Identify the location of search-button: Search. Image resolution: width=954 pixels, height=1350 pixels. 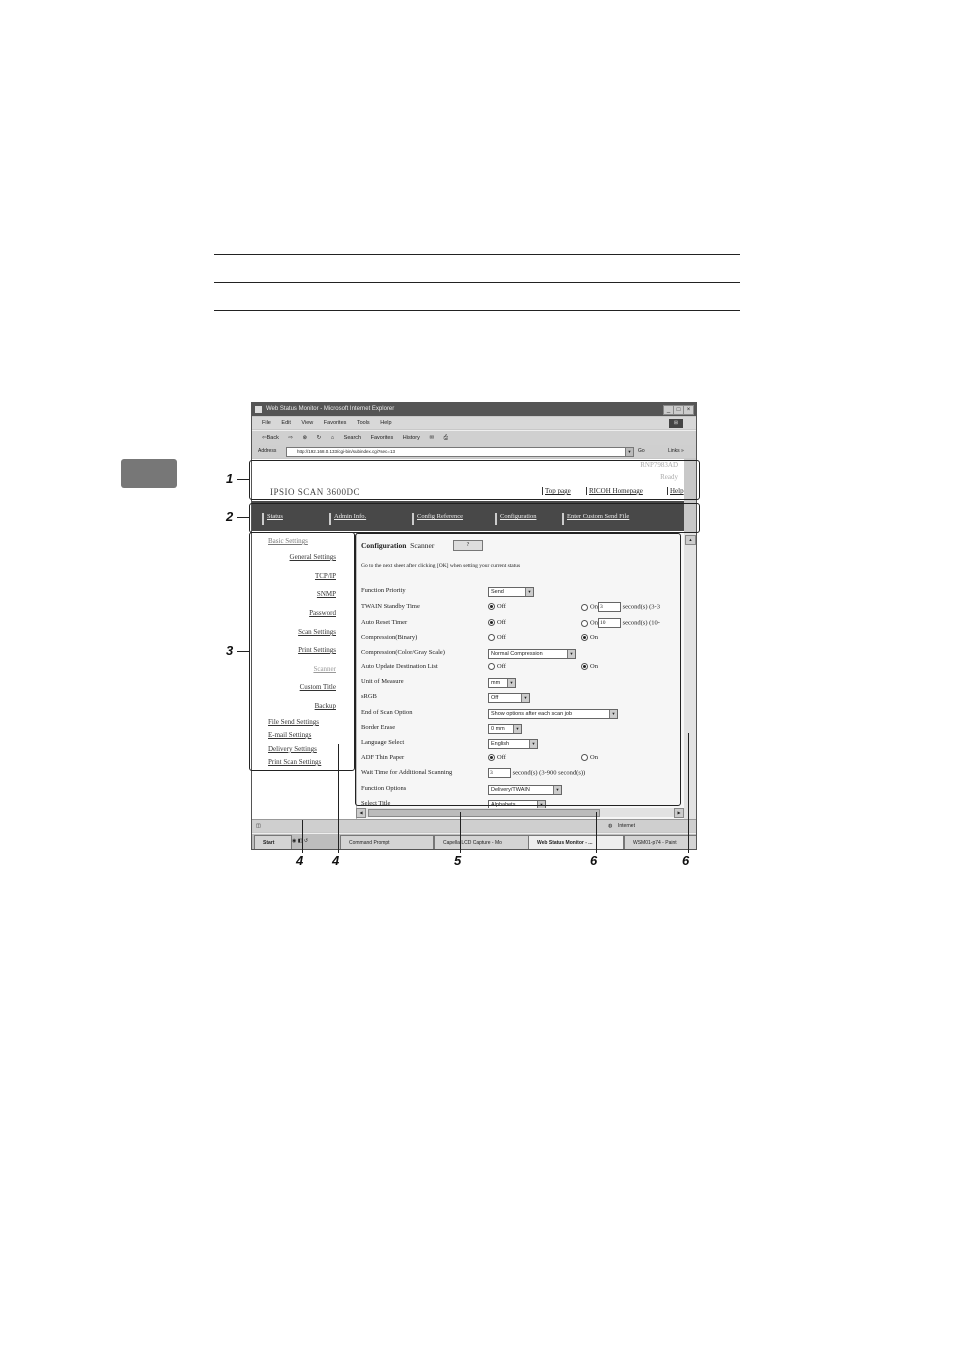
(352, 438).